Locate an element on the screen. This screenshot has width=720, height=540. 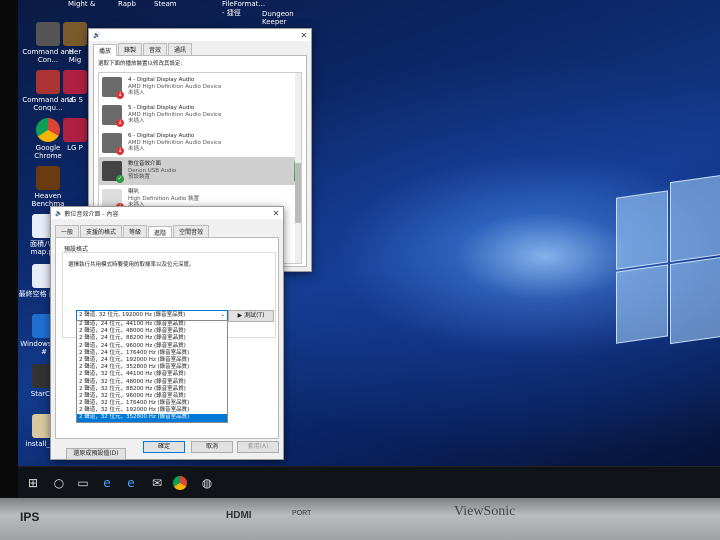
ok-button: 確定 is located at coordinates (164, 447).